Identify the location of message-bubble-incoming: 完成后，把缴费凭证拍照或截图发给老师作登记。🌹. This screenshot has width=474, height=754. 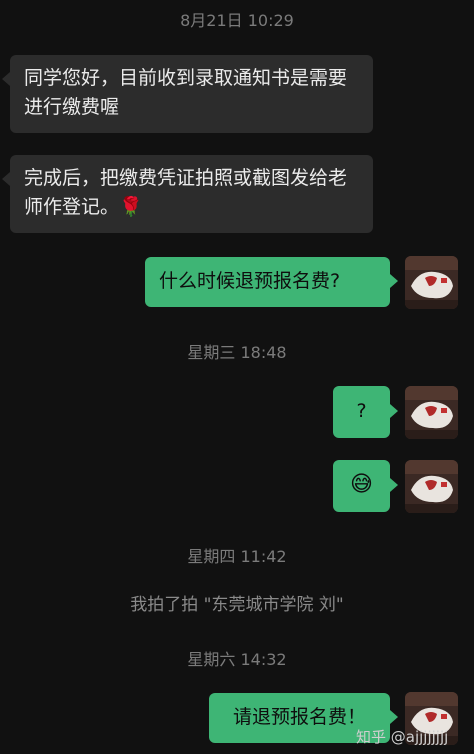
(191, 194).